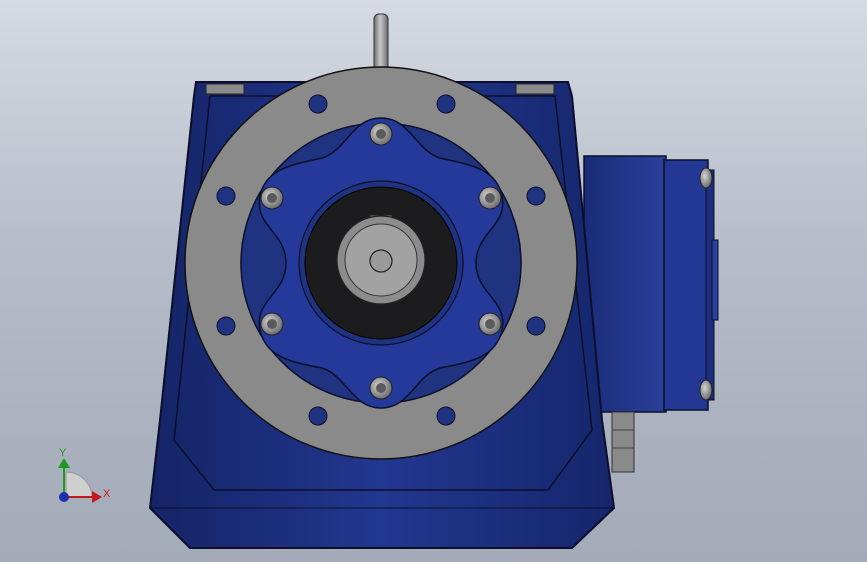 This screenshot has width=867, height=562. What do you see at coordinates (64, 497) in the screenshot?
I see `z-axis-icon` at bounding box center [64, 497].